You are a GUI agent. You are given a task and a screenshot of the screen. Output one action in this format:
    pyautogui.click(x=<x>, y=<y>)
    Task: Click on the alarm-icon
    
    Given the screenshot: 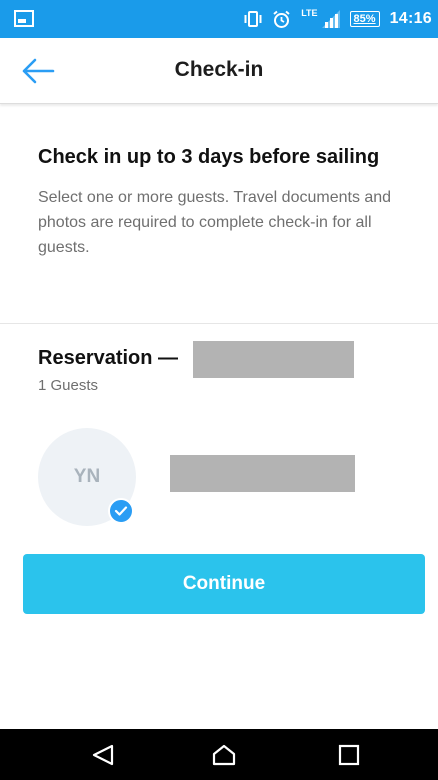 What is the action you would take?
    pyautogui.click(x=281, y=19)
    